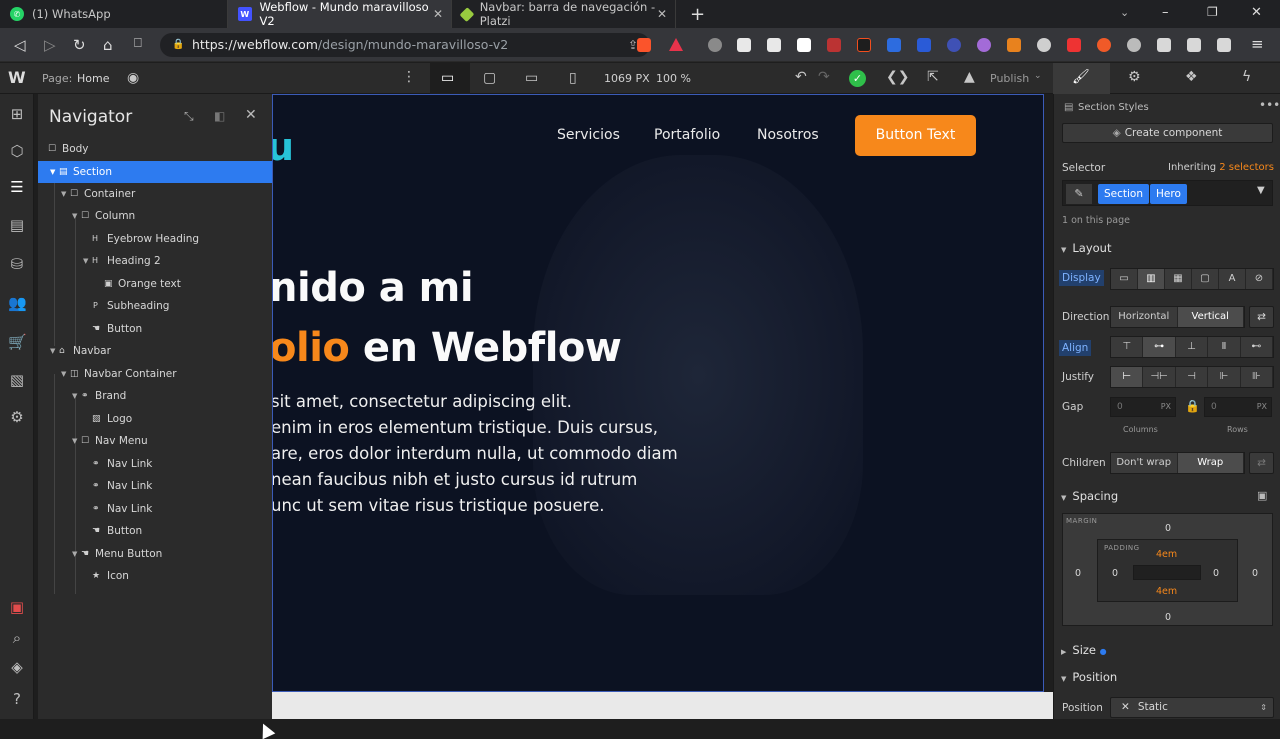 This screenshot has width=1280, height=739. I want to click on padding-box: PADDING 4em 0 4em 0, so click(1167, 570).